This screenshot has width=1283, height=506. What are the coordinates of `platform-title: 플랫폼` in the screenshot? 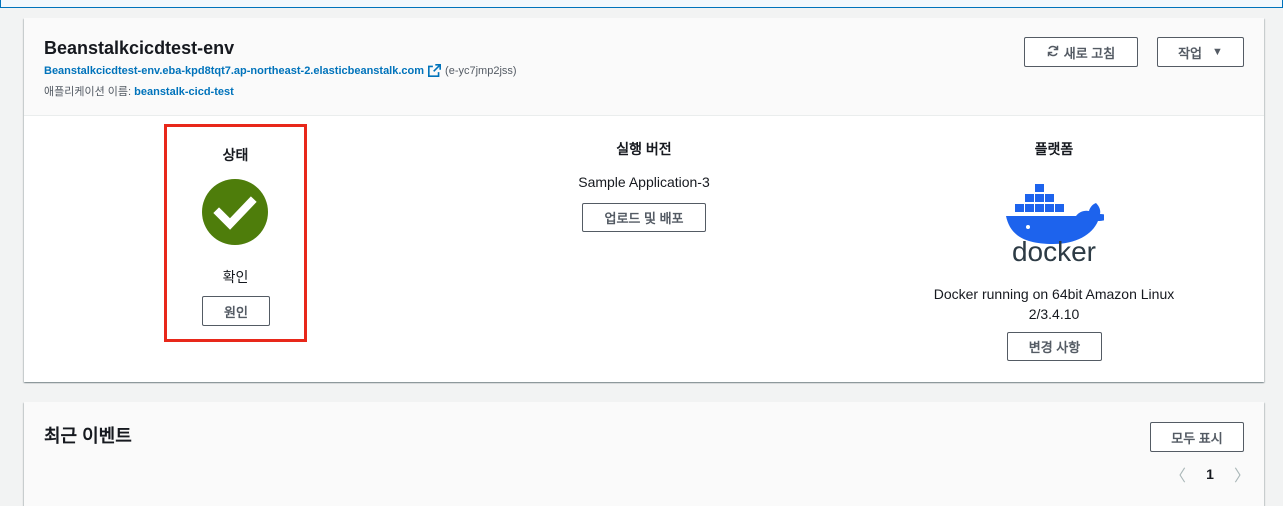 It's located at (1054, 149).